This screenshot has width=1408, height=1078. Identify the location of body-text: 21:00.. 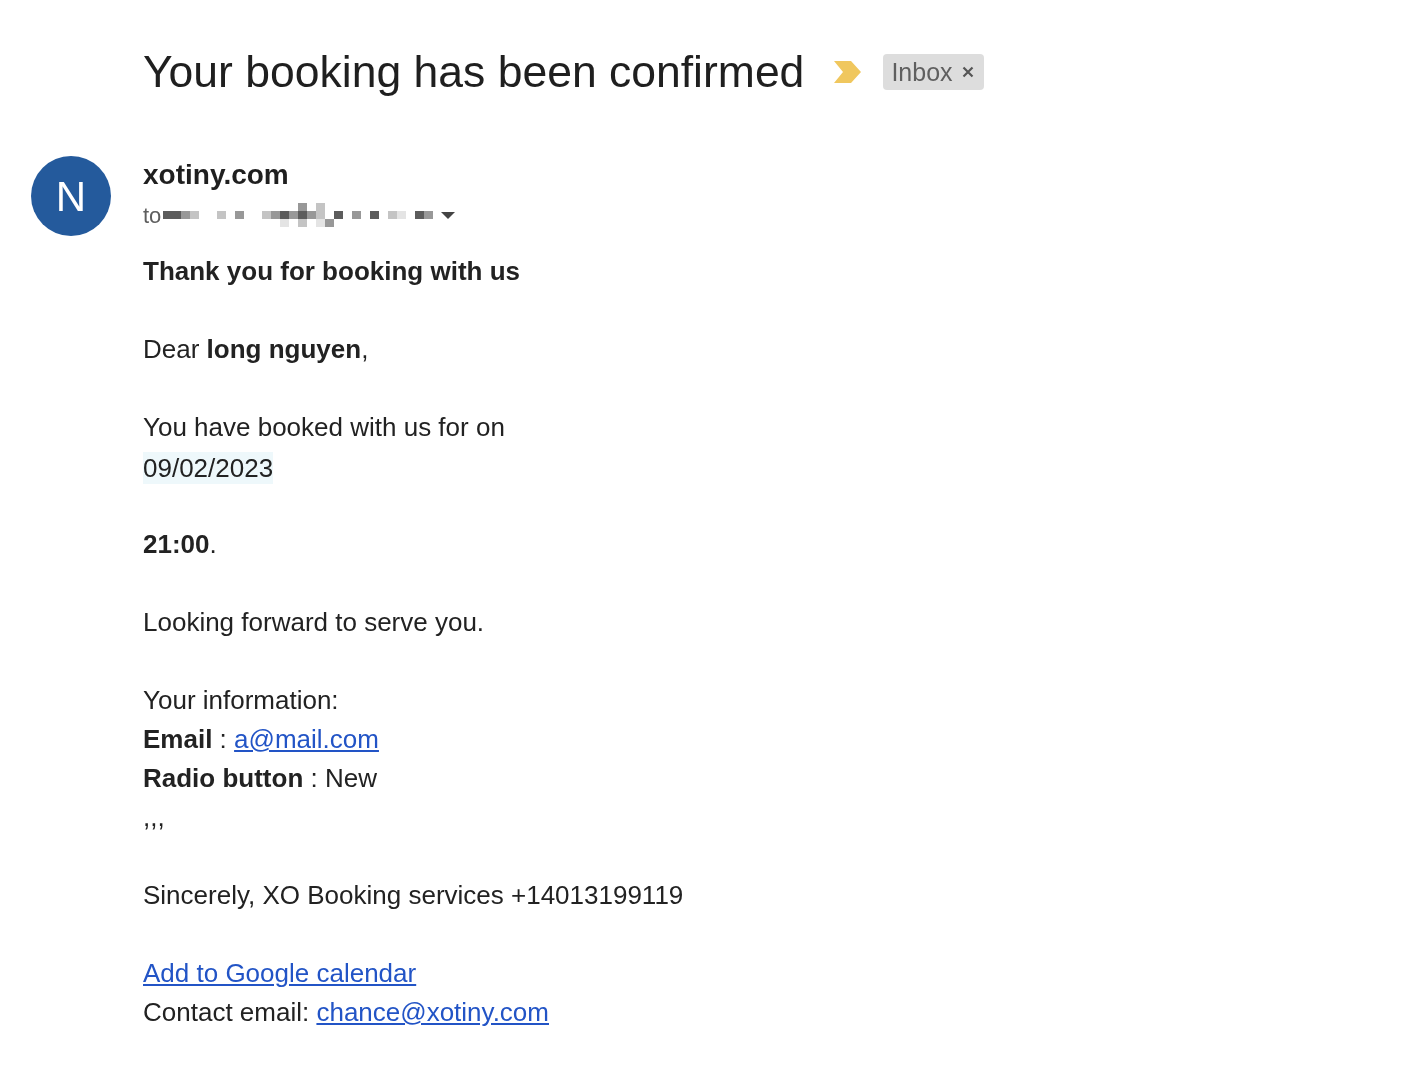
(180, 544).